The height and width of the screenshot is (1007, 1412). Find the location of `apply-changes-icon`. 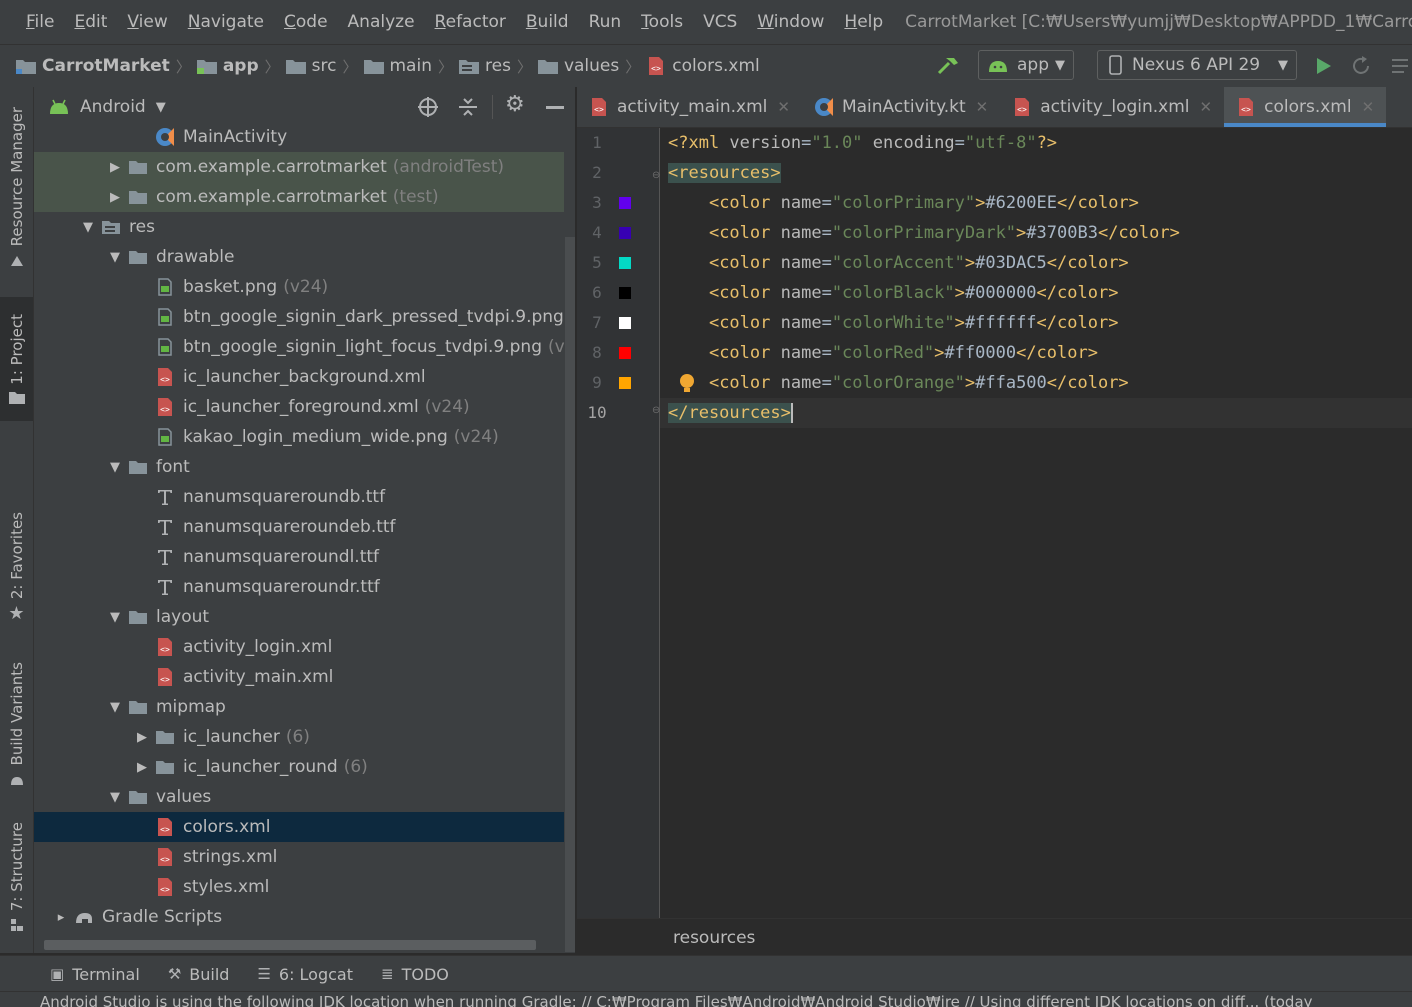

apply-changes-icon is located at coordinates (1361, 66).